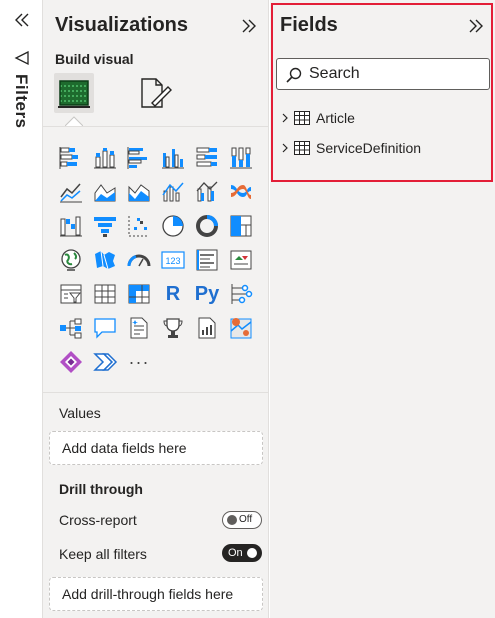  I want to click on cross-report-toggle: Off, so click(242, 520).